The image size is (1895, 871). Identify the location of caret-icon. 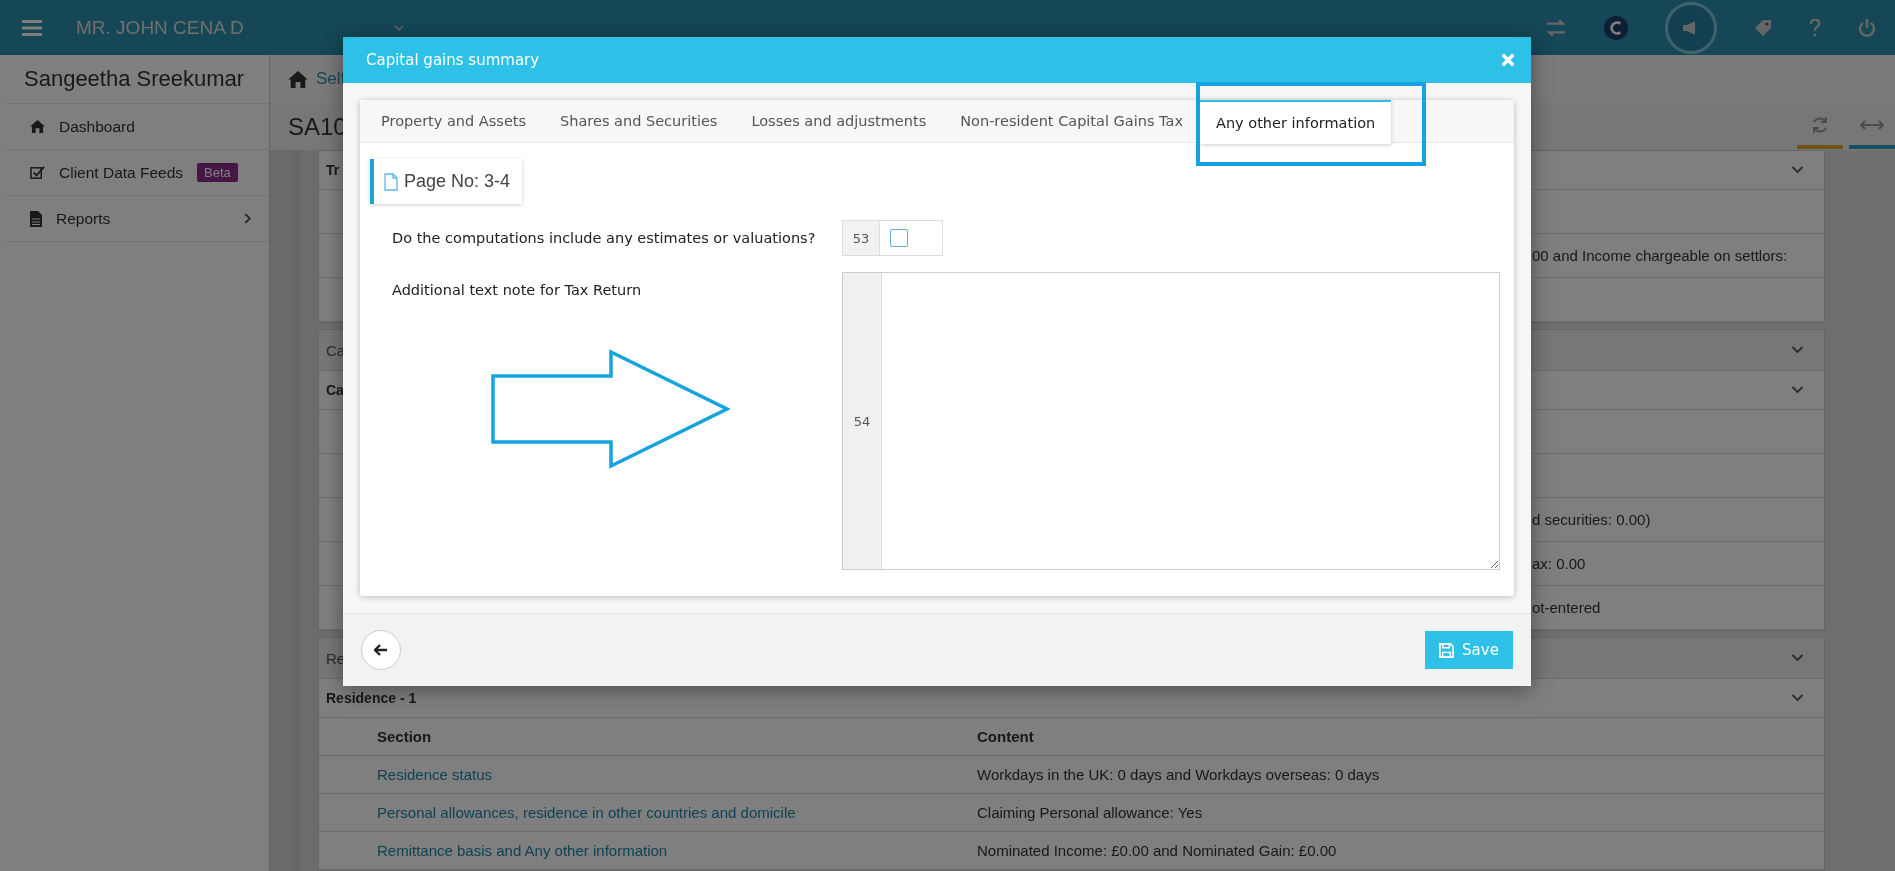
(398, 27).